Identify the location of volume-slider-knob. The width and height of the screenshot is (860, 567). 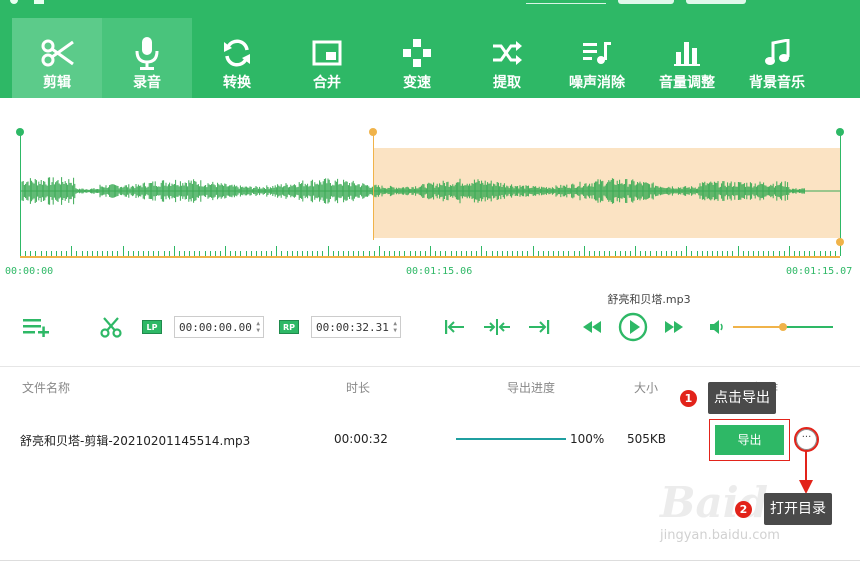
(783, 327).